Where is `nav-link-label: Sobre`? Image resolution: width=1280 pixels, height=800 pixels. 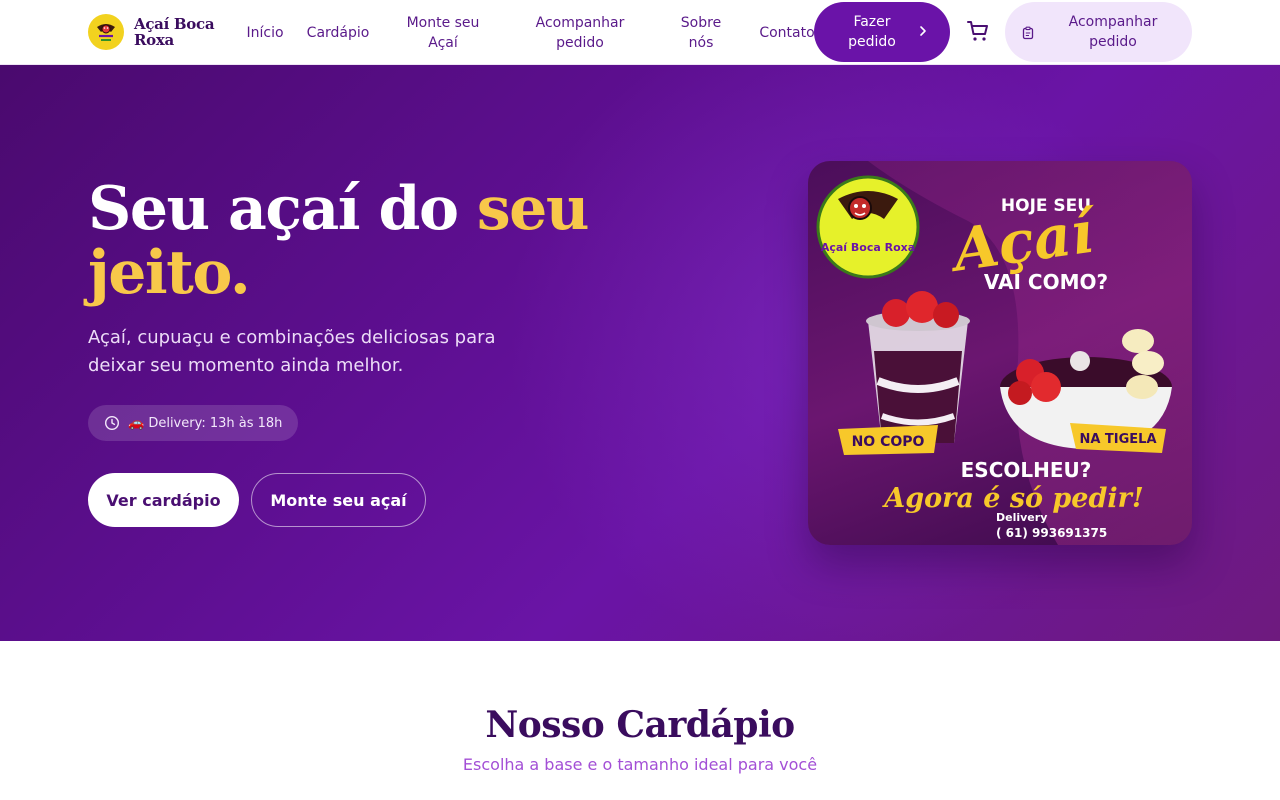 nav-link-label: Sobre is located at coordinates (701, 22).